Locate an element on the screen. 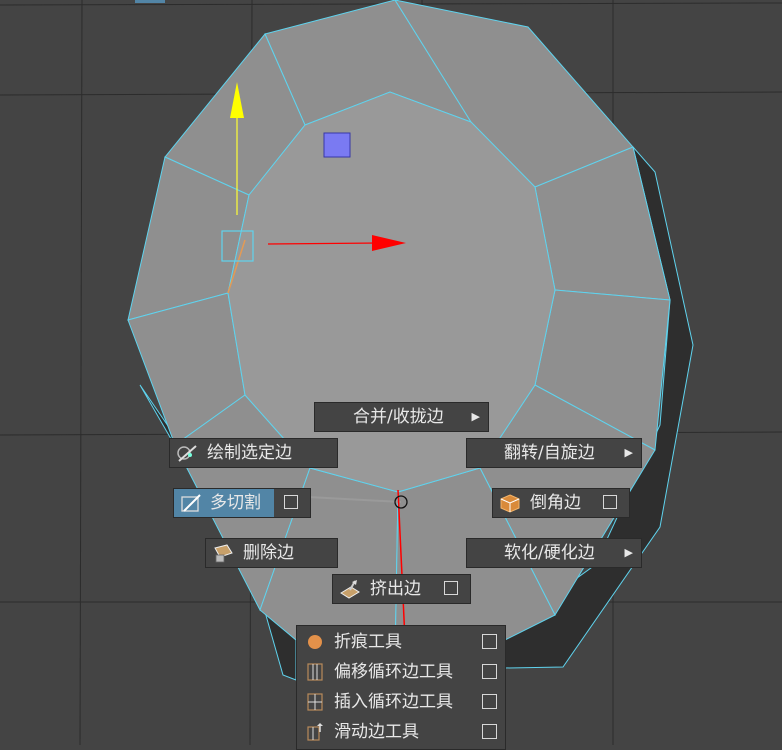 The width and height of the screenshot is (782, 750). menu-extrude-edge: 挤出边 is located at coordinates (401, 589).